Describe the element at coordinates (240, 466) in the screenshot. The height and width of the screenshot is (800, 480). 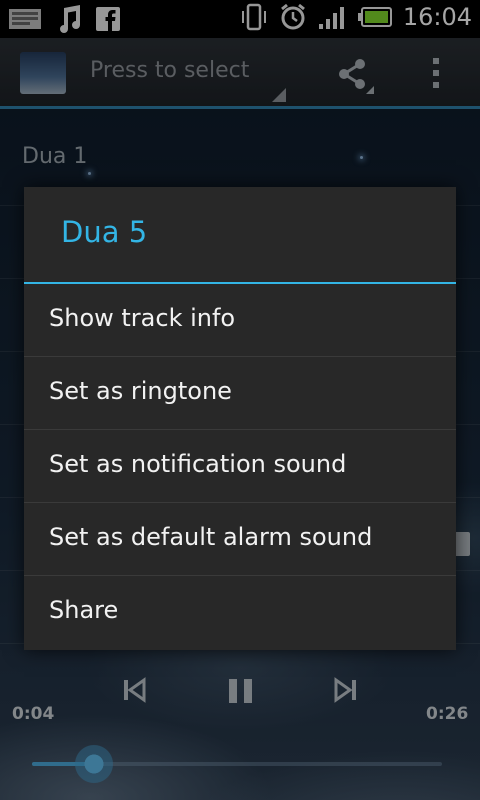
I see `menu-item-set-as-notification-sound: Set as notification sound` at that location.